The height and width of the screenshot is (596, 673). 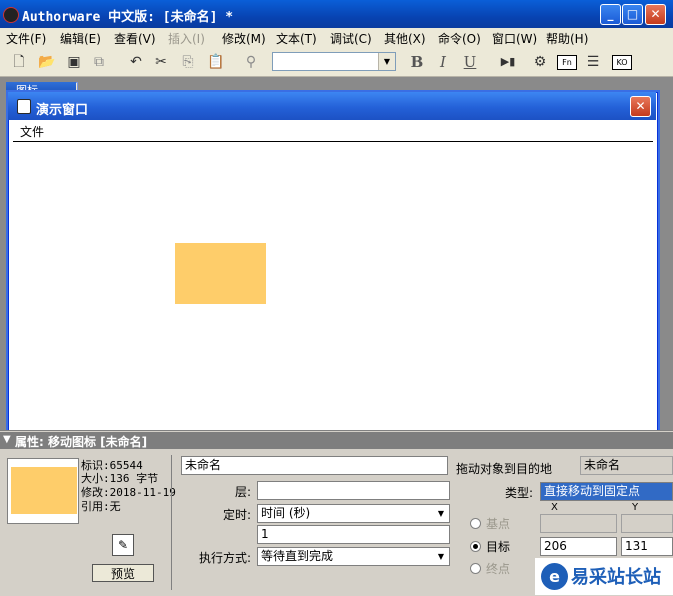 What do you see at coordinates (519, 493) in the screenshot?
I see `type-label: 类型:` at bounding box center [519, 493].